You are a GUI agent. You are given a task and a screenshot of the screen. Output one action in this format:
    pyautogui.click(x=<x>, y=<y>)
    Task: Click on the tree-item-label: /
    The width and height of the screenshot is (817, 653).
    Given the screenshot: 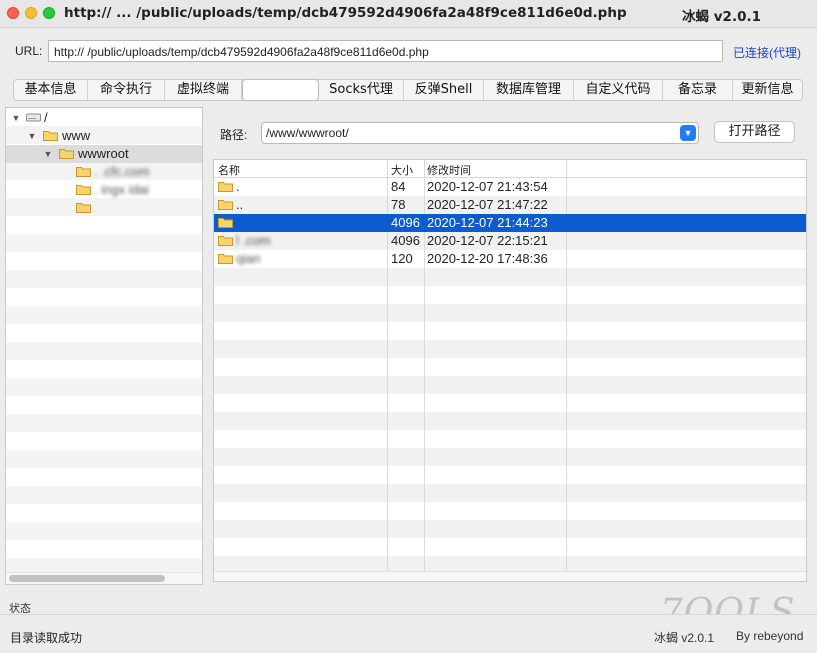 What is the action you would take?
    pyautogui.click(x=46, y=117)
    